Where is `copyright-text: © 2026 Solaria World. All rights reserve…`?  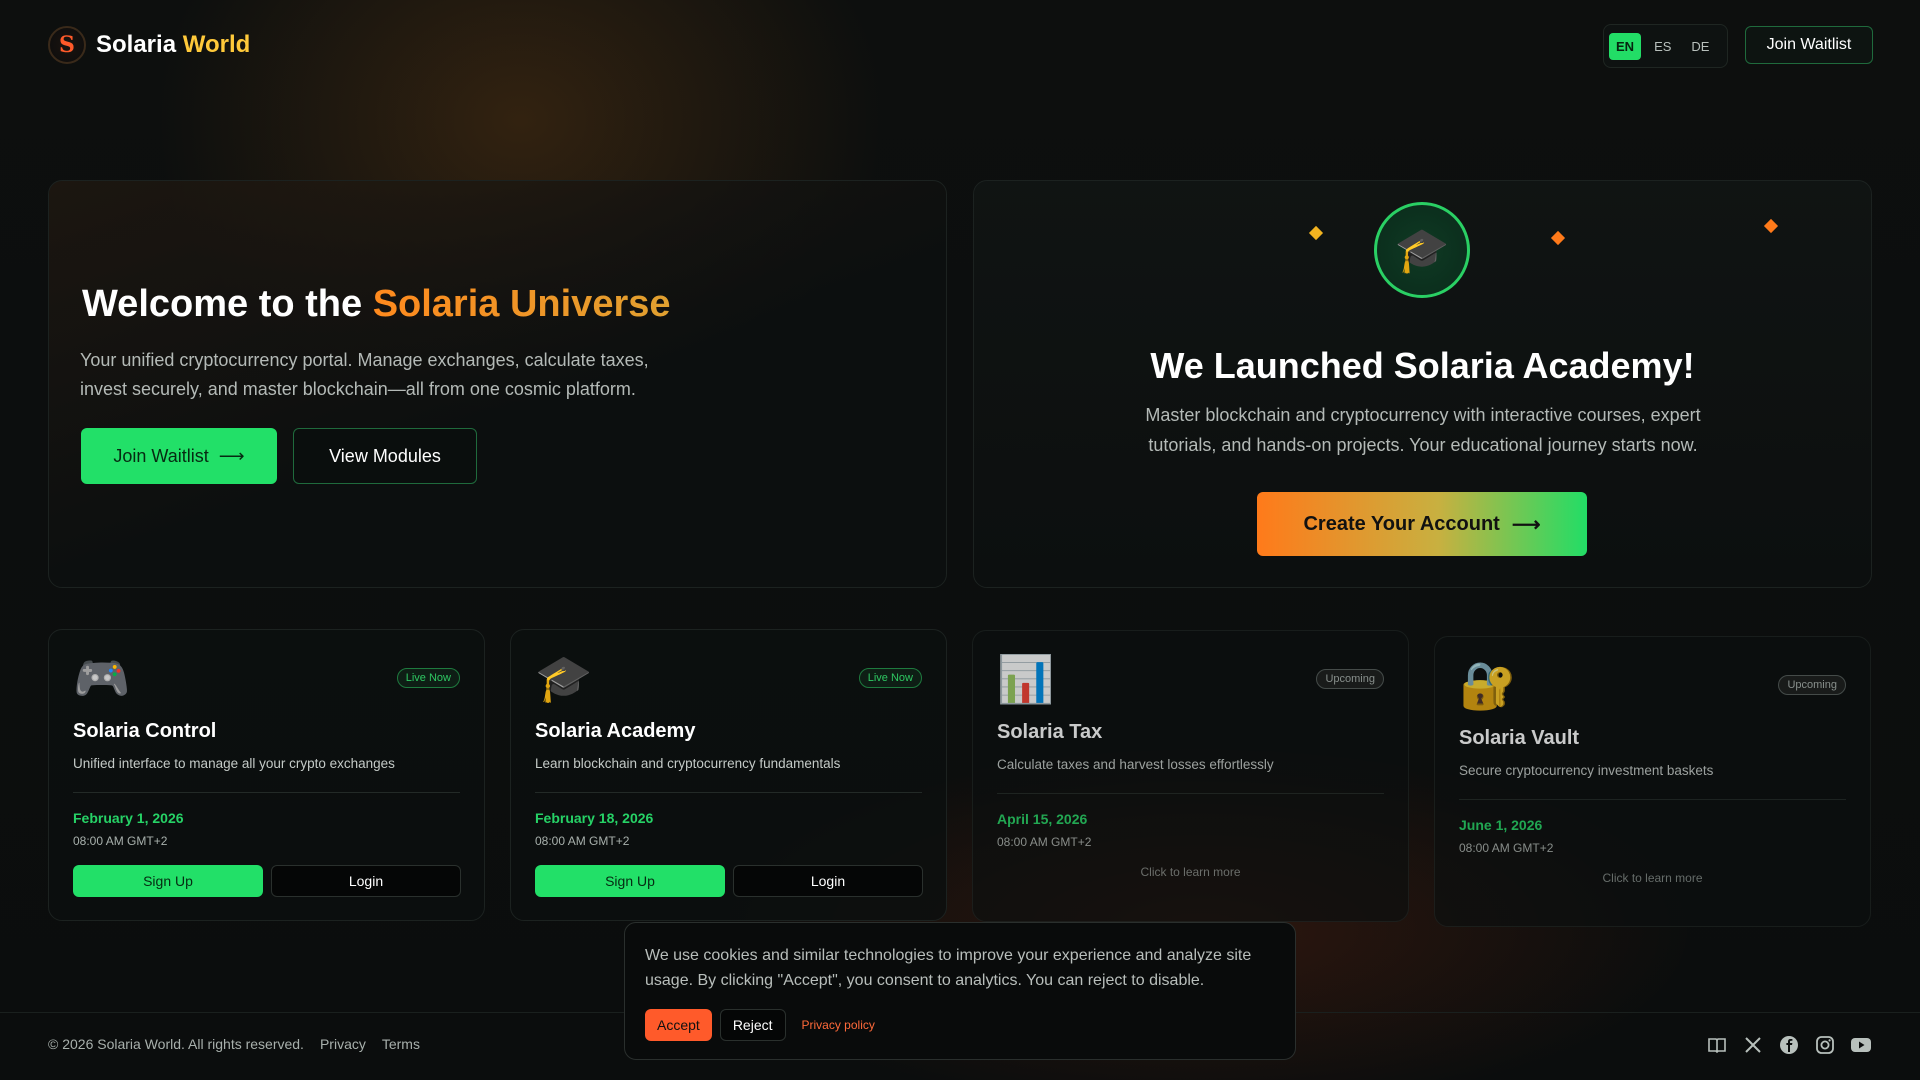 copyright-text: © 2026 Solaria World. All rights reserve… is located at coordinates (176, 1044).